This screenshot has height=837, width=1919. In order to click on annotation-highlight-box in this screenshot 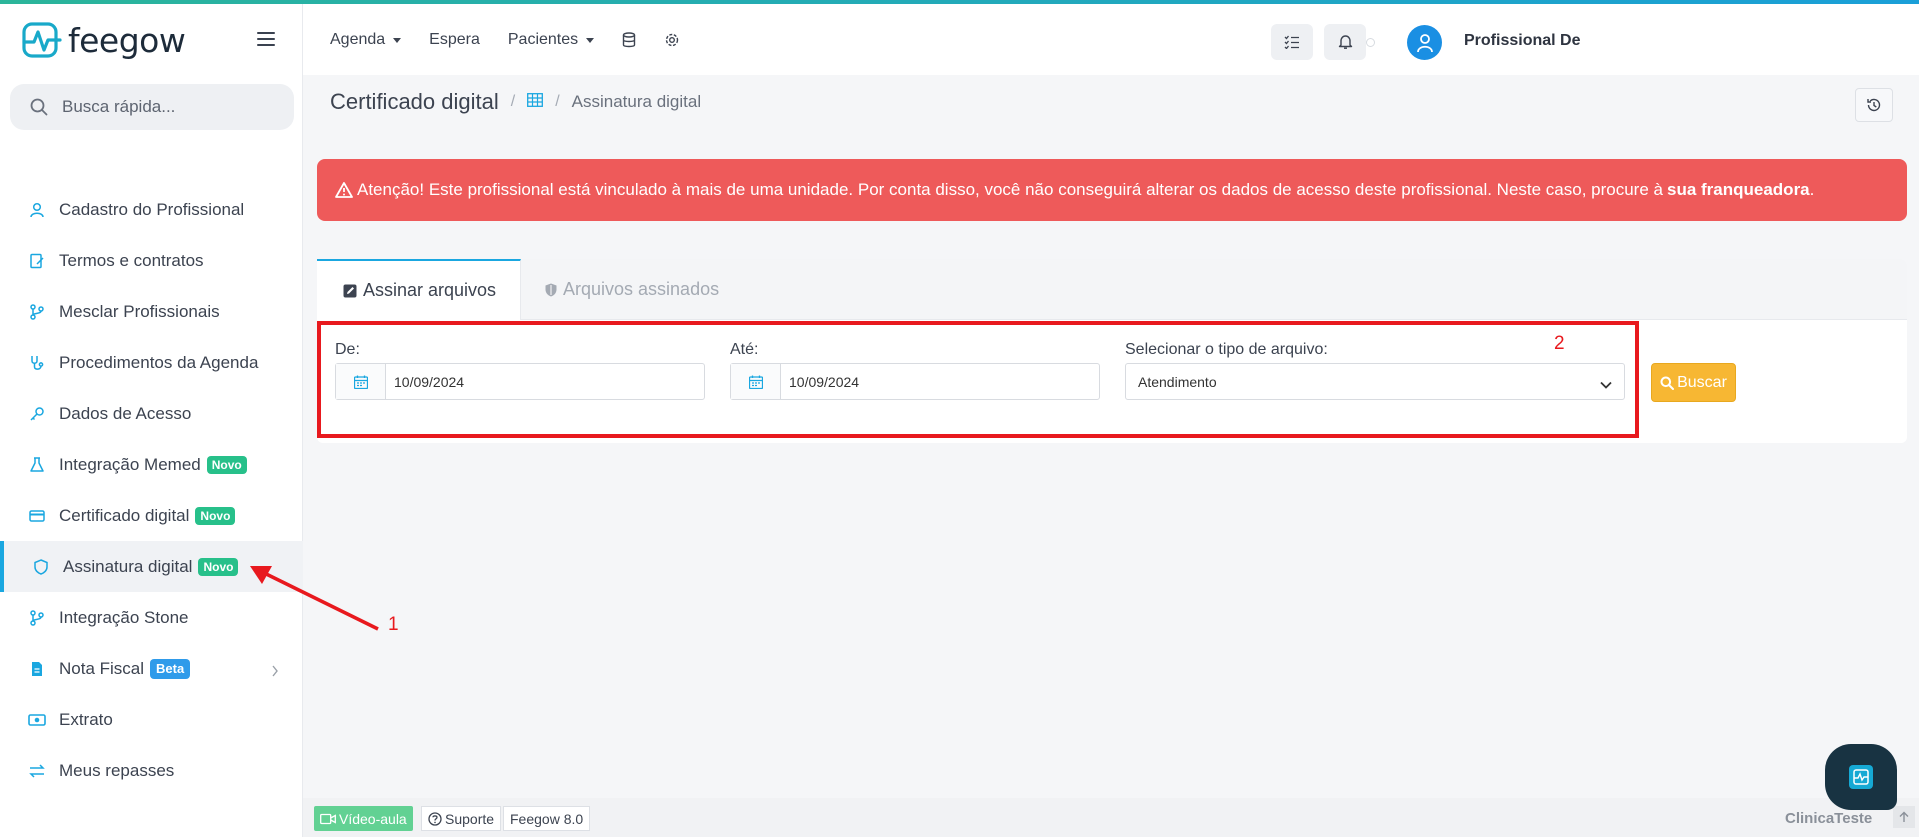, I will do `click(978, 379)`.